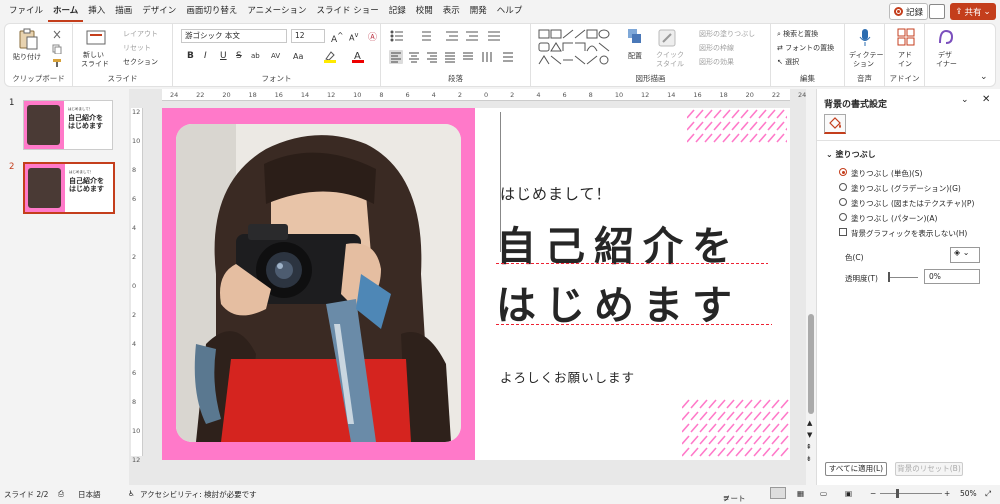  What do you see at coordinates (805, 48) in the screenshot?
I see `replace-font-button: ⇄ フォントの置換` at bounding box center [805, 48].